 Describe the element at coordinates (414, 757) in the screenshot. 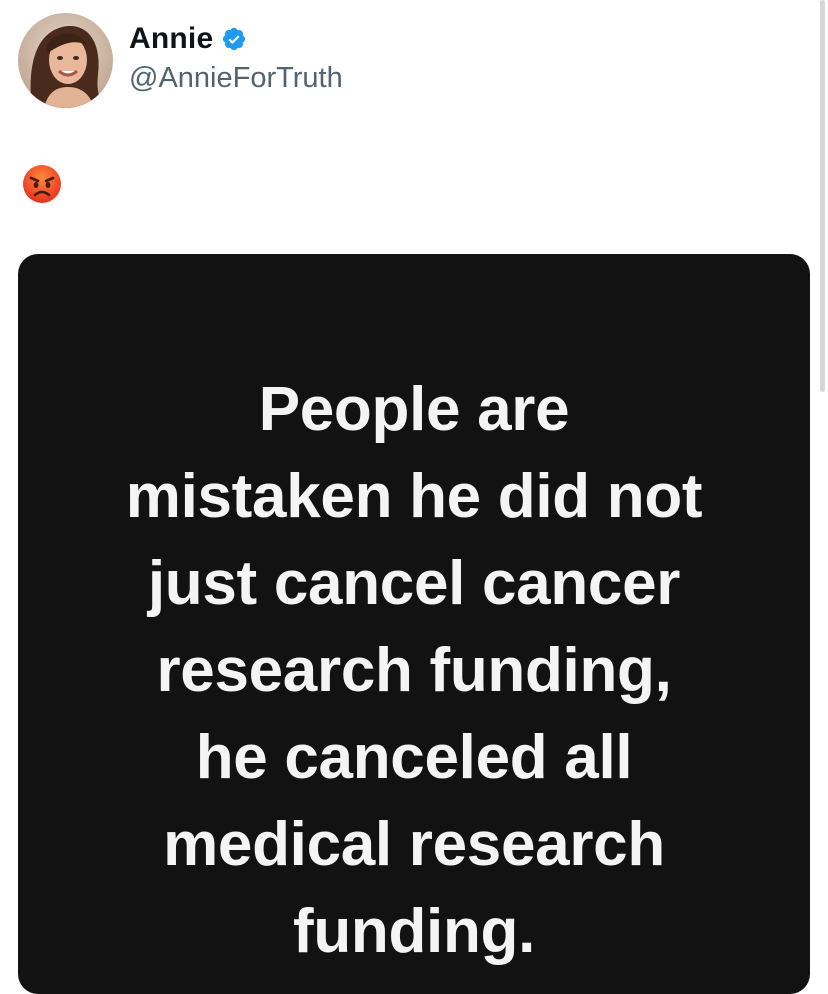

I see `media-line: he canceled all` at that location.